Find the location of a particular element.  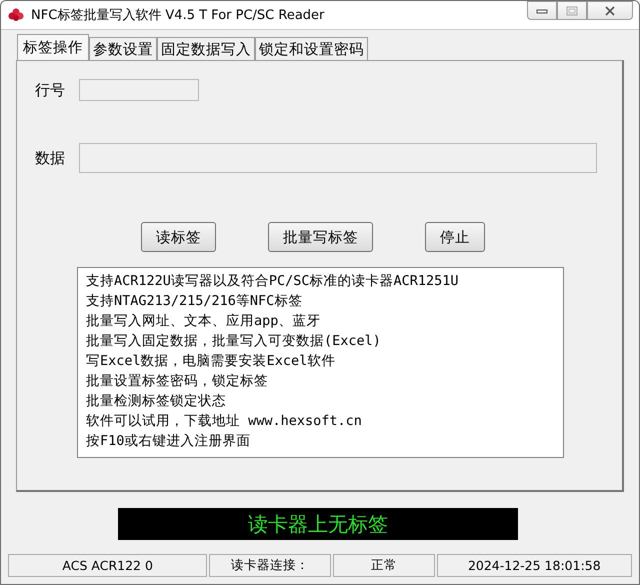

tab: 标签操作 is located at coordinates (53, 47).